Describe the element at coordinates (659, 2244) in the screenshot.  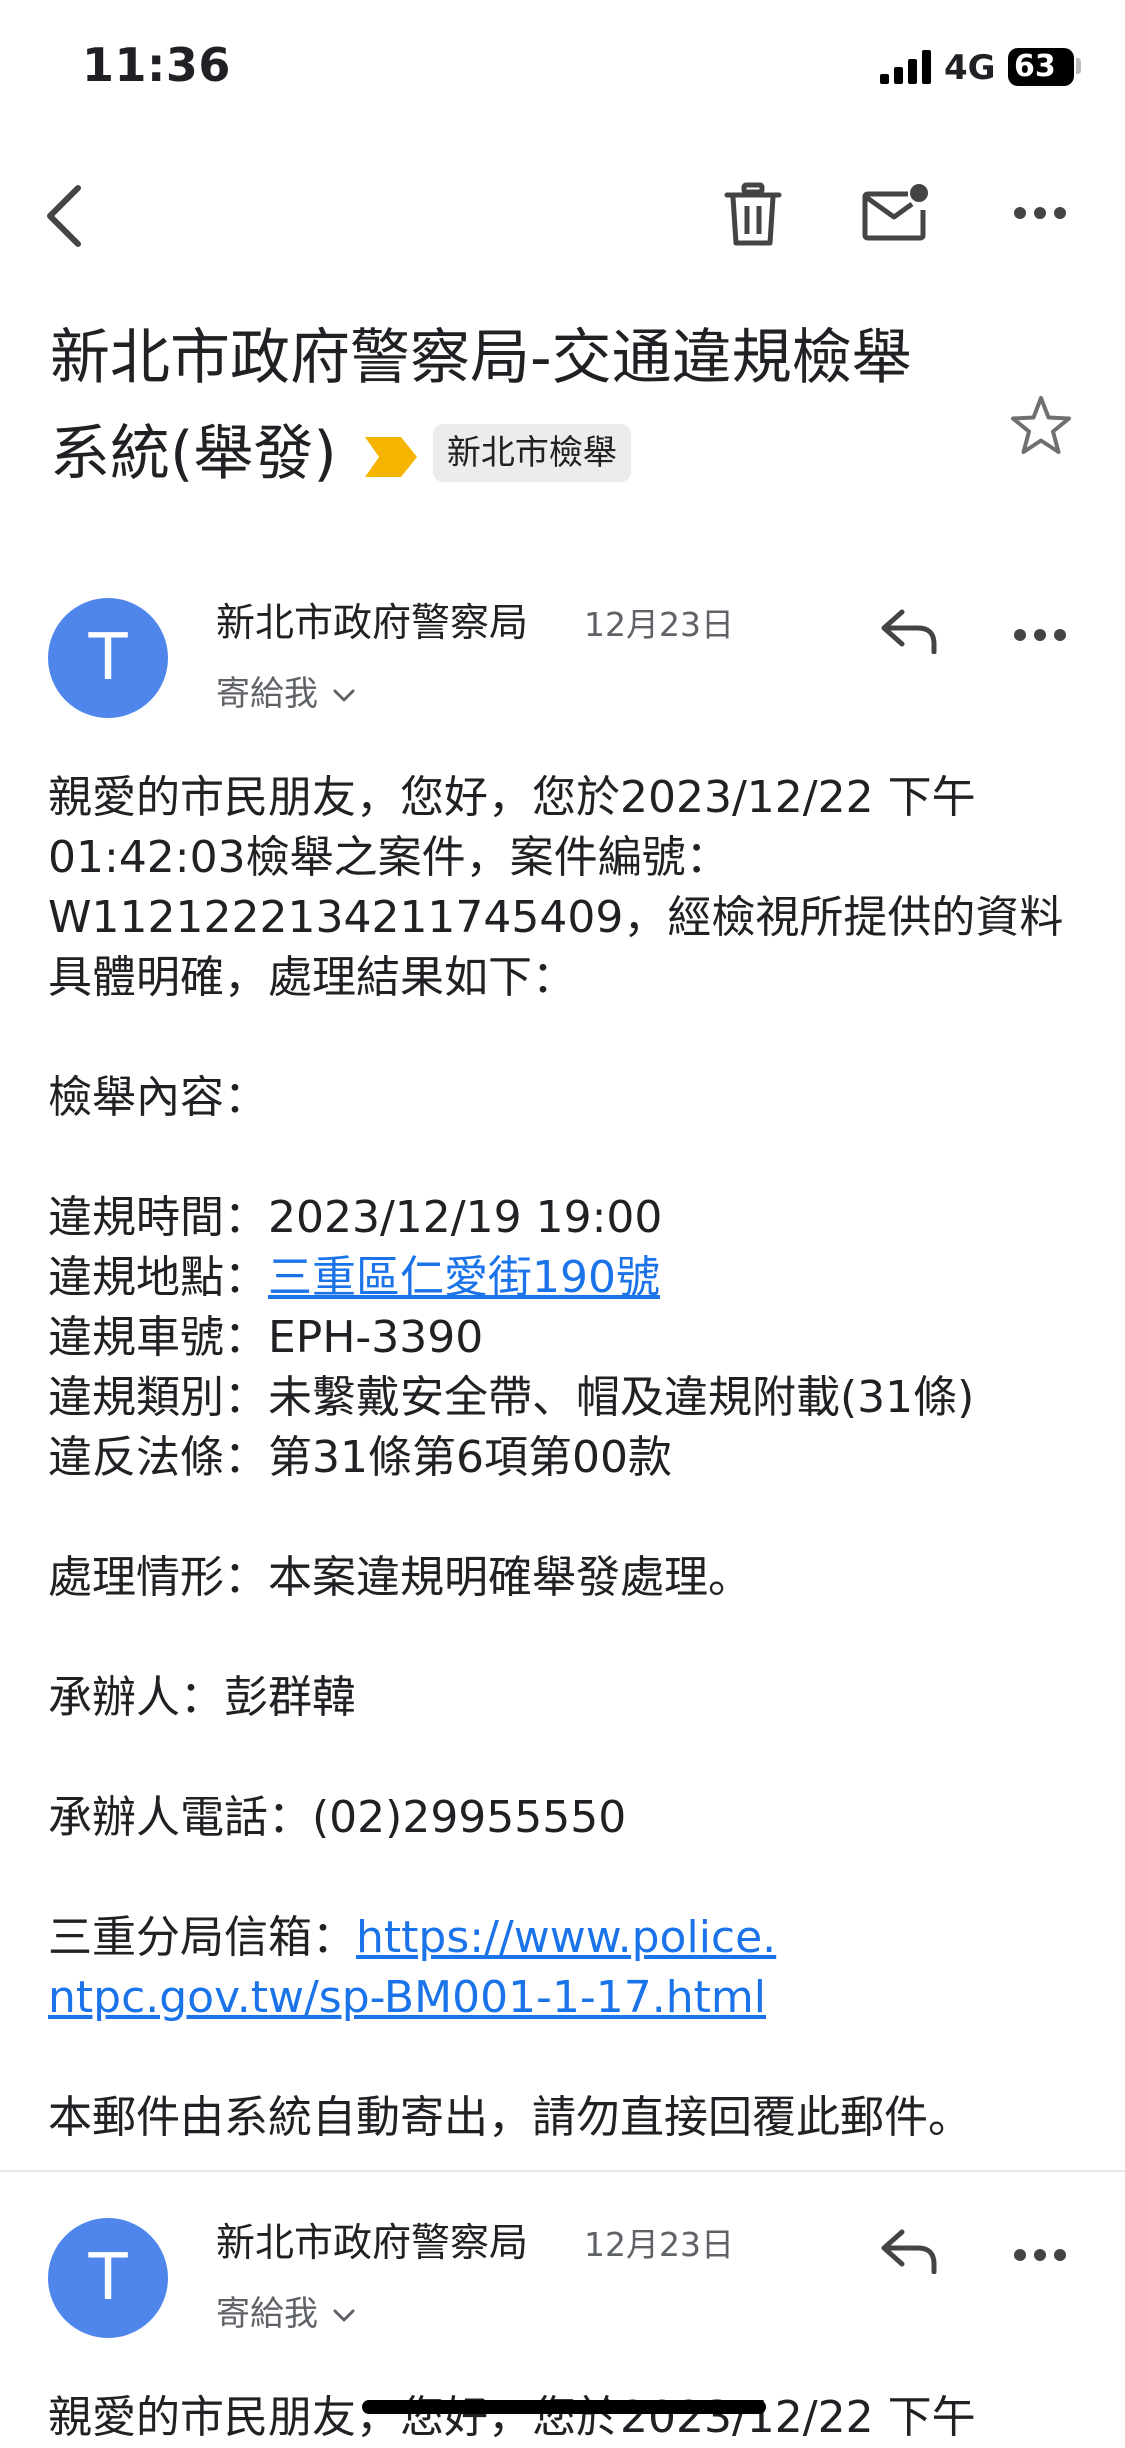
I see `sent-date-2: 12月23日` at that location.